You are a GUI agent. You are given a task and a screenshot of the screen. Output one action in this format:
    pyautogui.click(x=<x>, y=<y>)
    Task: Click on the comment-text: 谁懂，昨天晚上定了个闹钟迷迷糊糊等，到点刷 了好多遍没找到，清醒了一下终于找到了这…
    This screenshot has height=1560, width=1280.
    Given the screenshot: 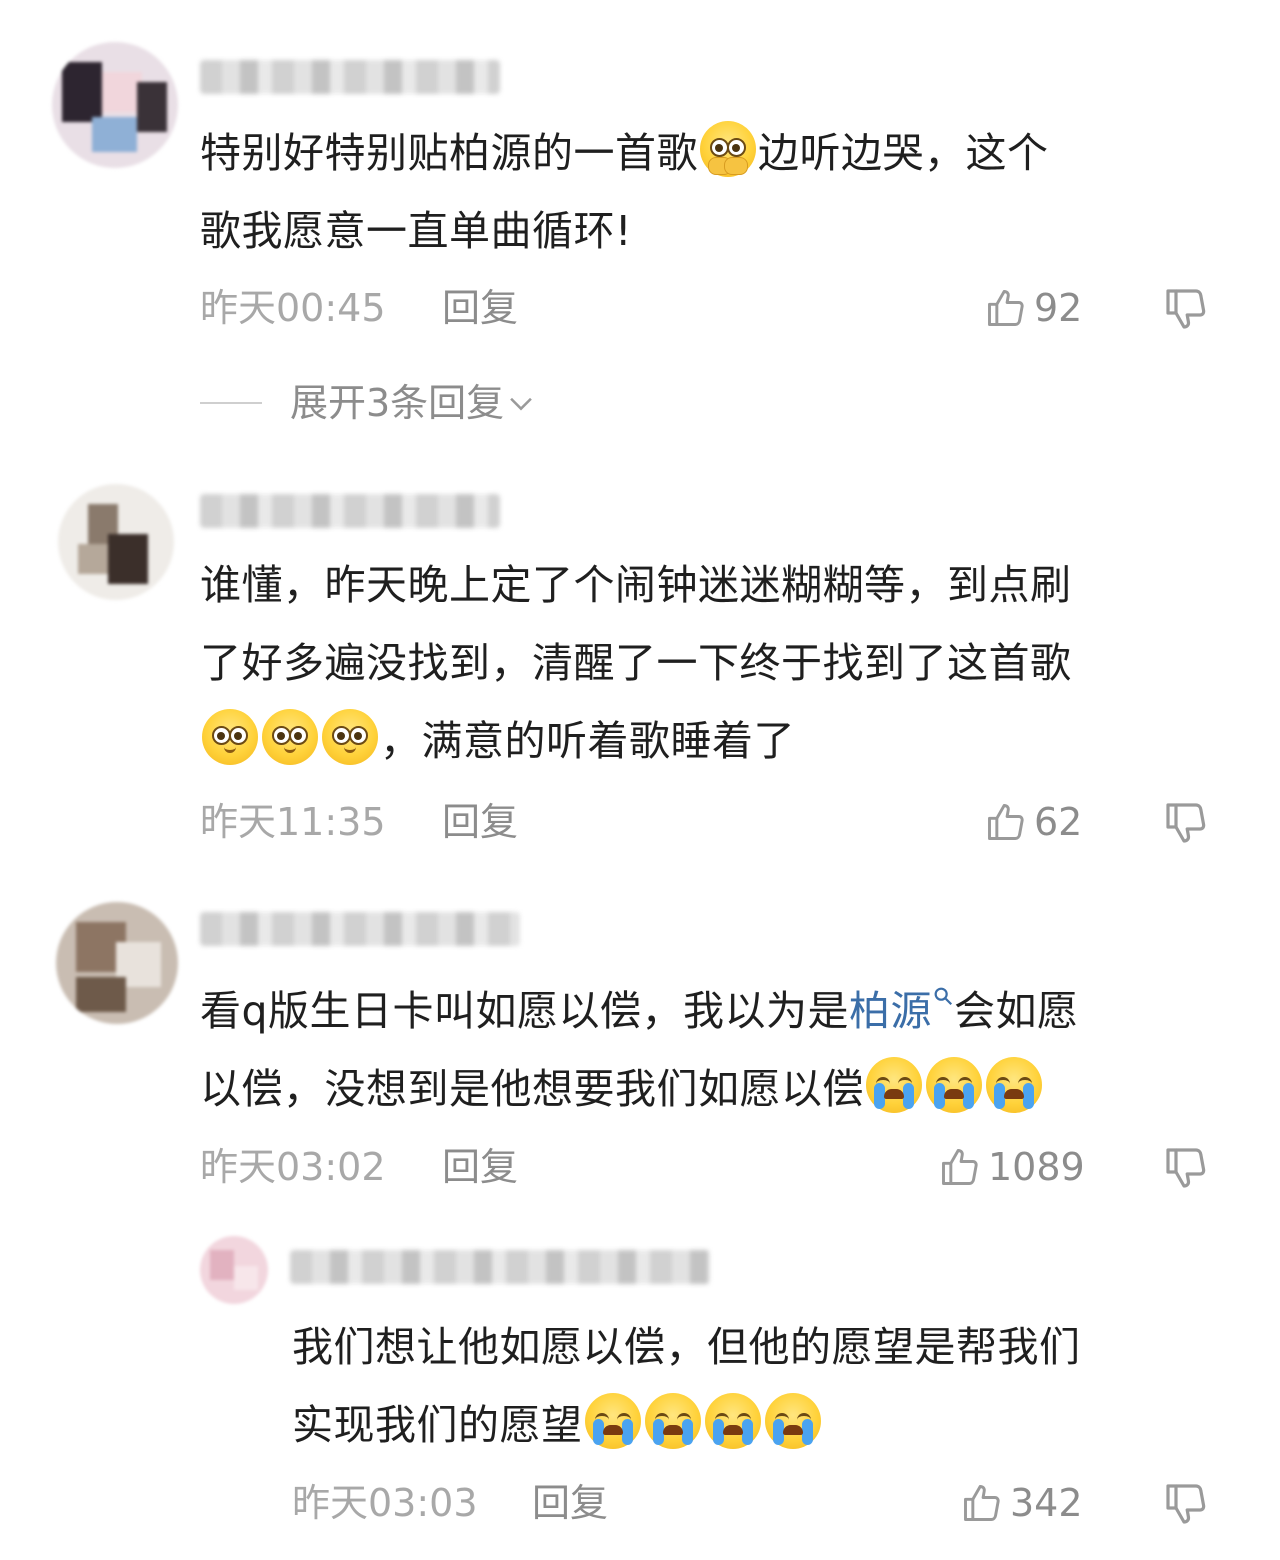 What is the action you would take?
    pyautogui.click(x=636, y=663)
    